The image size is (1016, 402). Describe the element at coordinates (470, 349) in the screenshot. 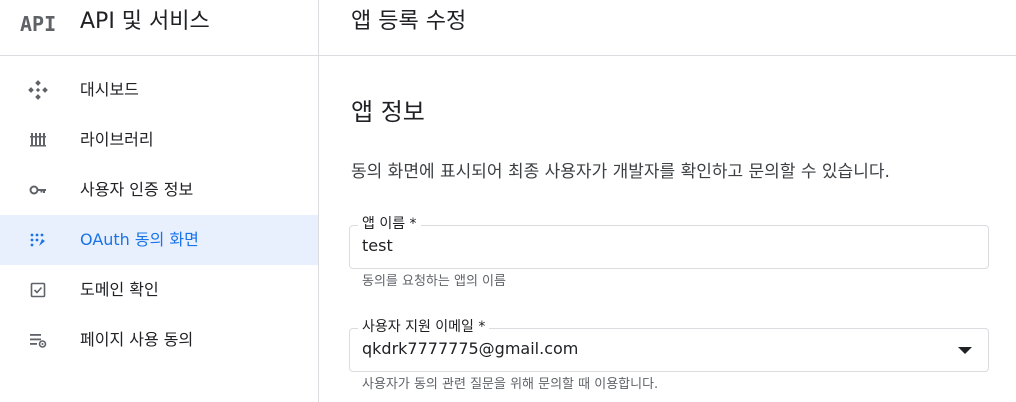

I see `support-email-value: qkdrk7777775@gmail.com` at that location.